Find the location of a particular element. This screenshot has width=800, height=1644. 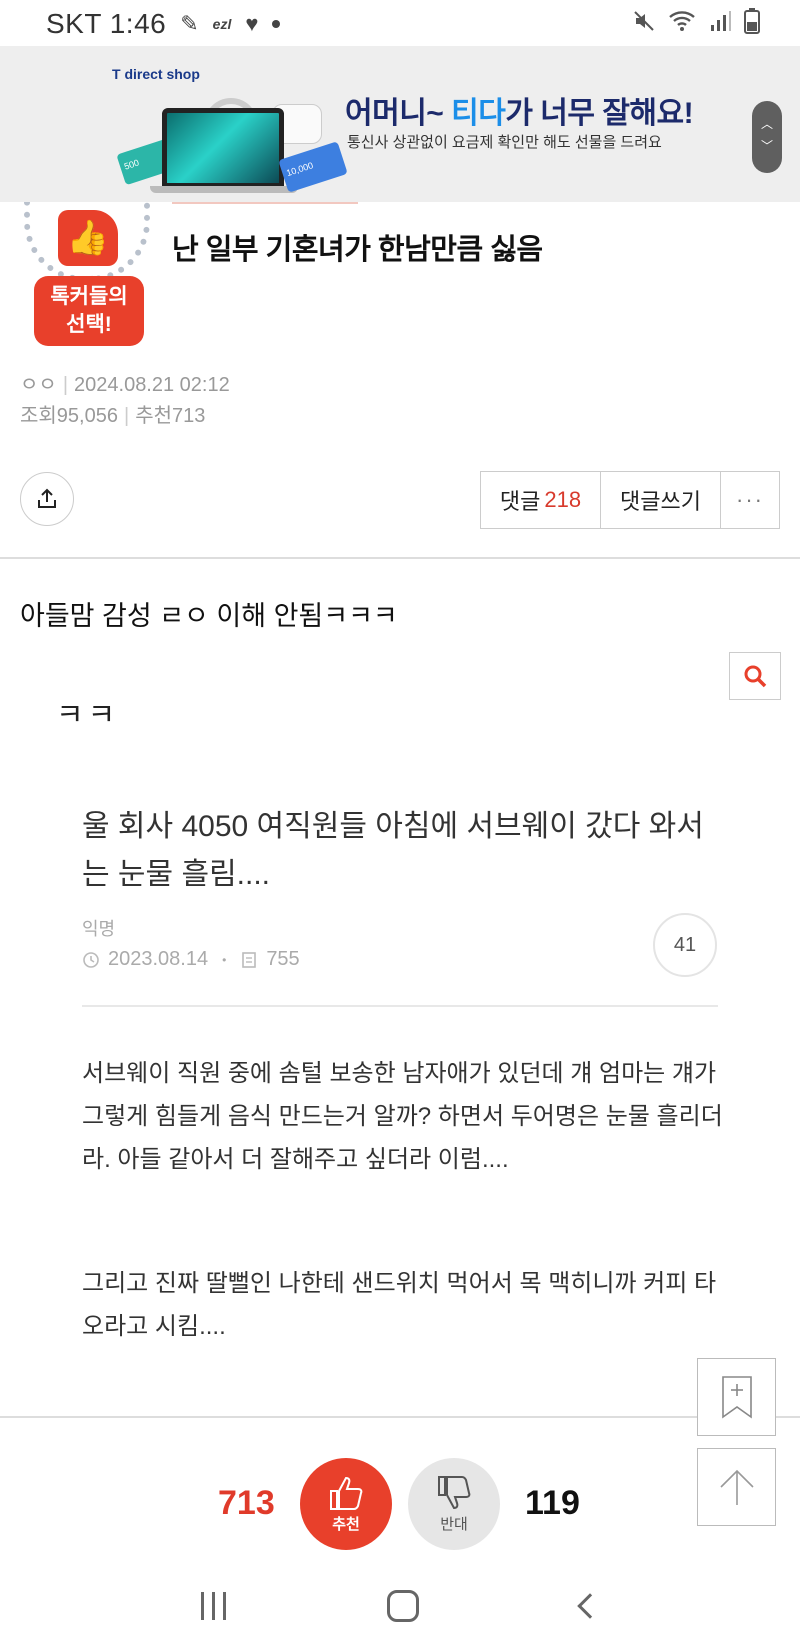

recent-apps-icon is located at coordinates (213, 1606).